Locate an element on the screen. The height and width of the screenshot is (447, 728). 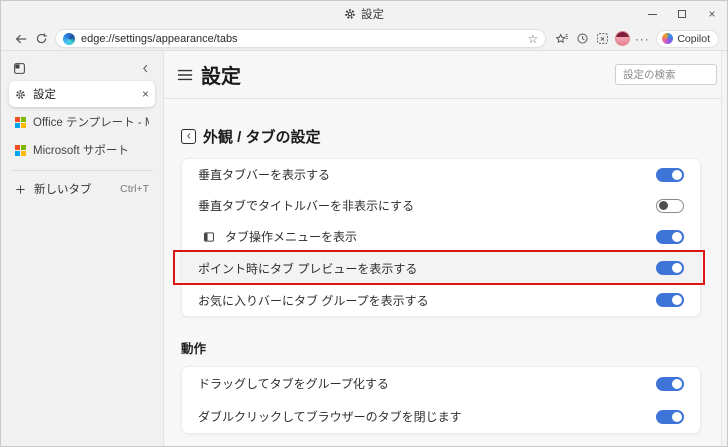
close-tab-icon: × is located at coordinates (145, 94).